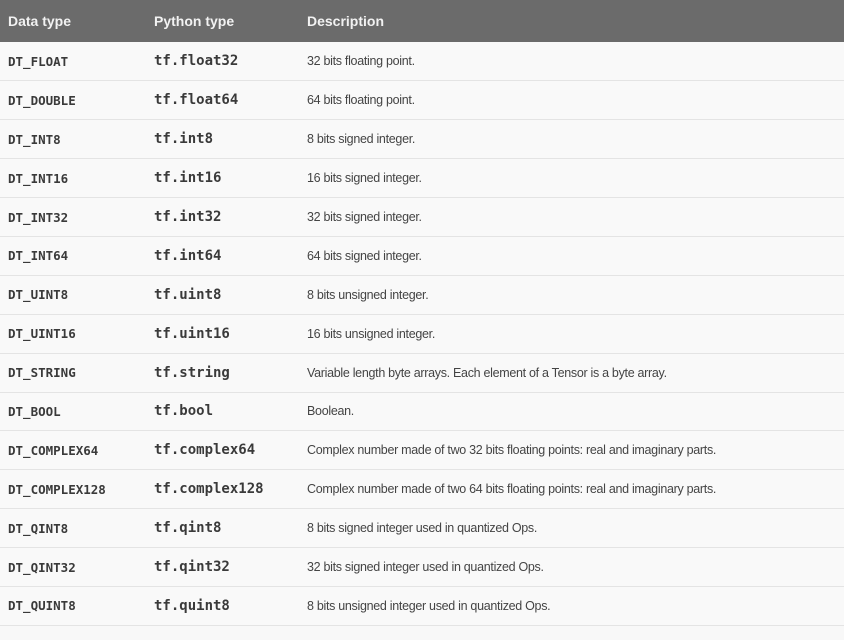 The width and height of the screenshot is (844, 640). I want to click on data-type-cell: DT_INT16, so click(38, 178).